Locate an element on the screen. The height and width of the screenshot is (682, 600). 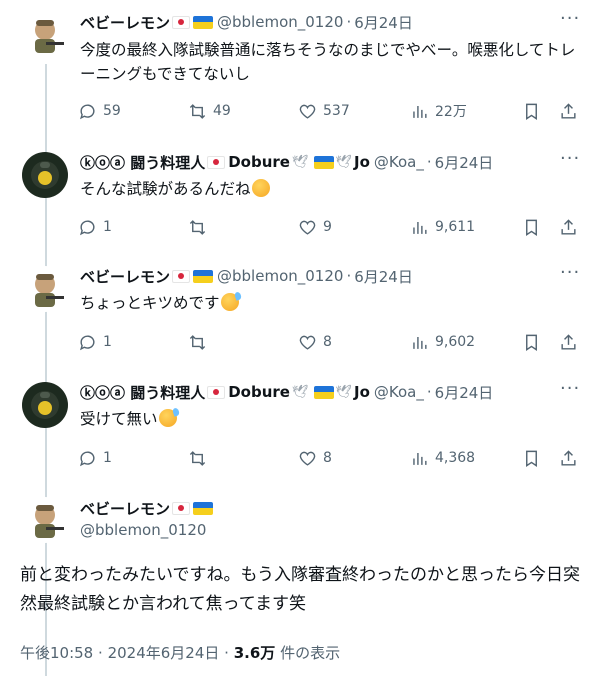
tweet-text: 受けて無い is located at coordinates (119, 419).